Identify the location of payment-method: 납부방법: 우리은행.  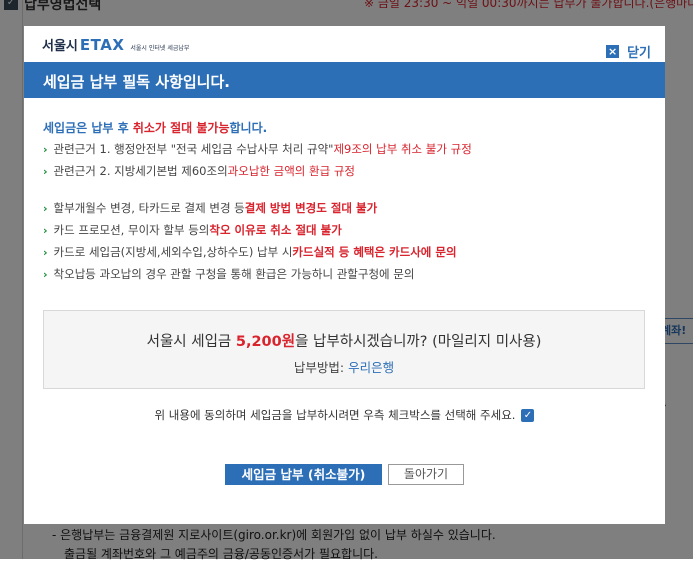
(344, 366).